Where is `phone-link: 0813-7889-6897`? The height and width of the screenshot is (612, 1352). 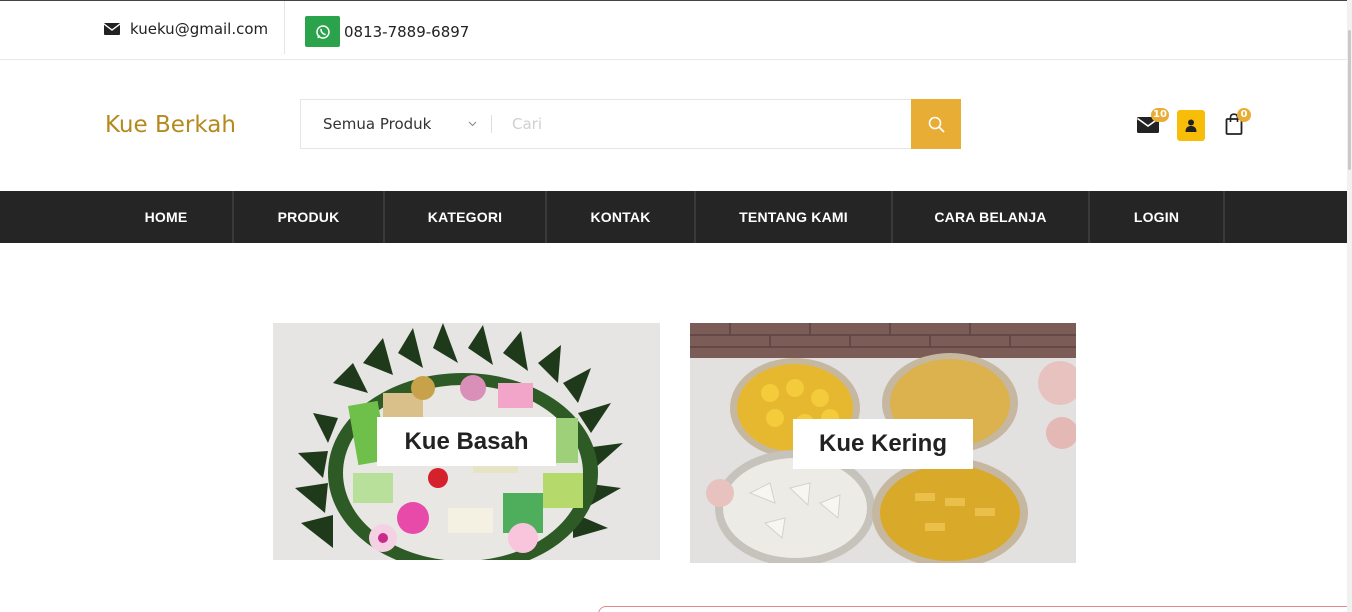 phone-link: 0813-7889-6897 is located at coordinates (387, 31).